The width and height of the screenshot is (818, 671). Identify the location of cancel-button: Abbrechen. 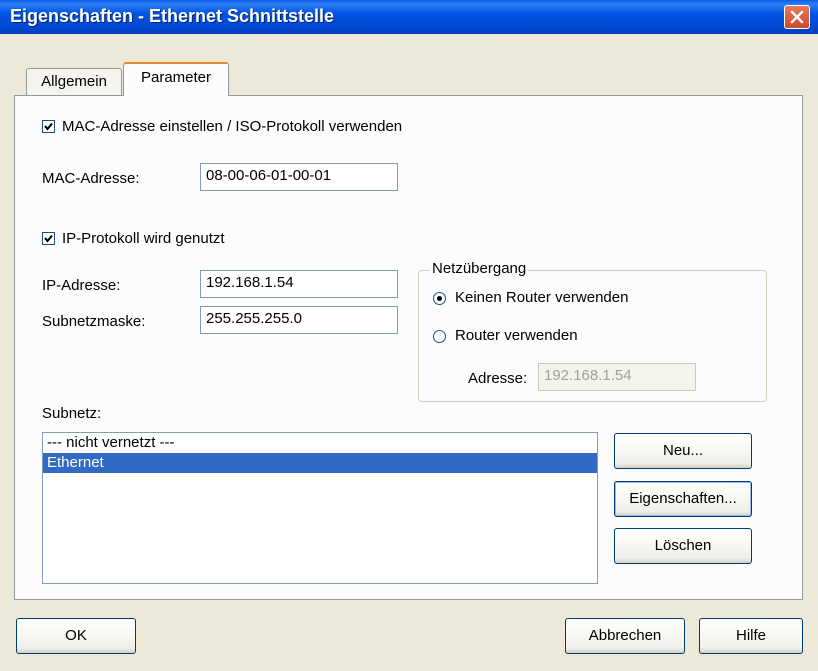
(625, 636).